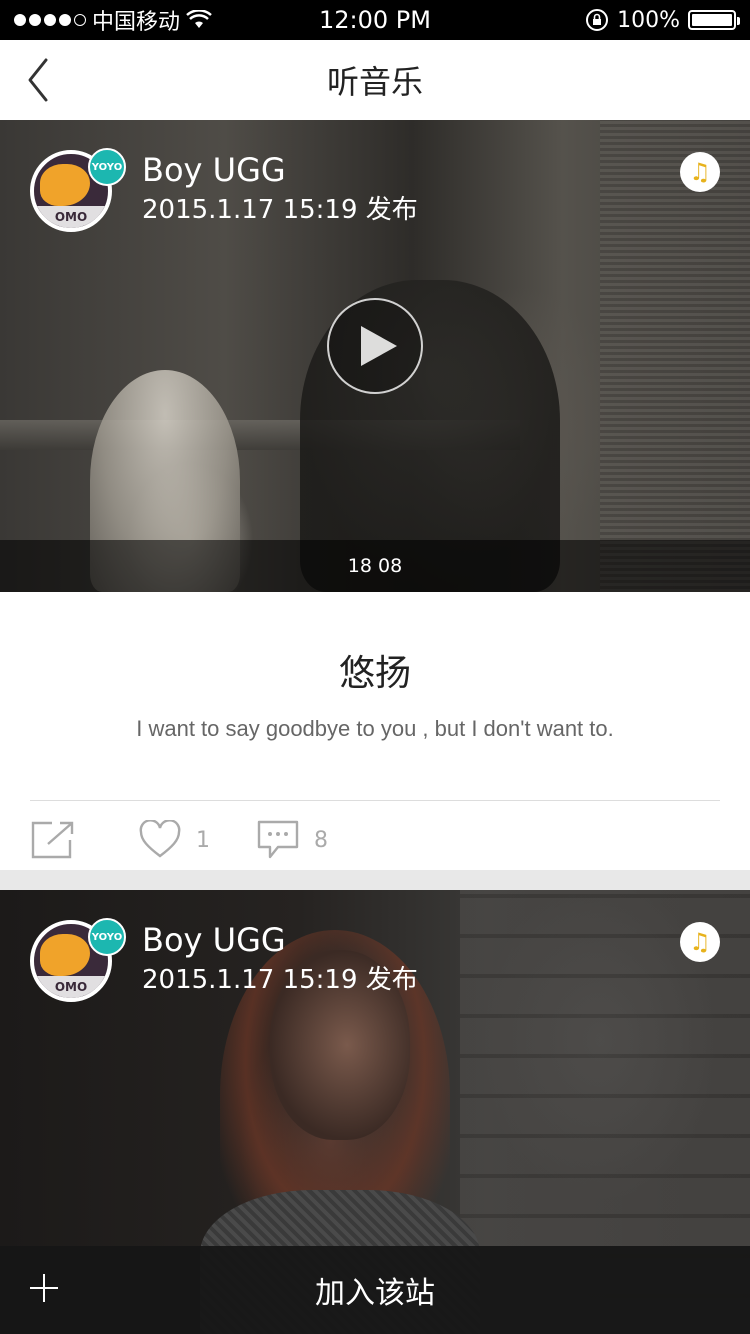 This screenshot has height=1334, width=750. I want to click on carrier-name: 中国移动, so click(136, 22).